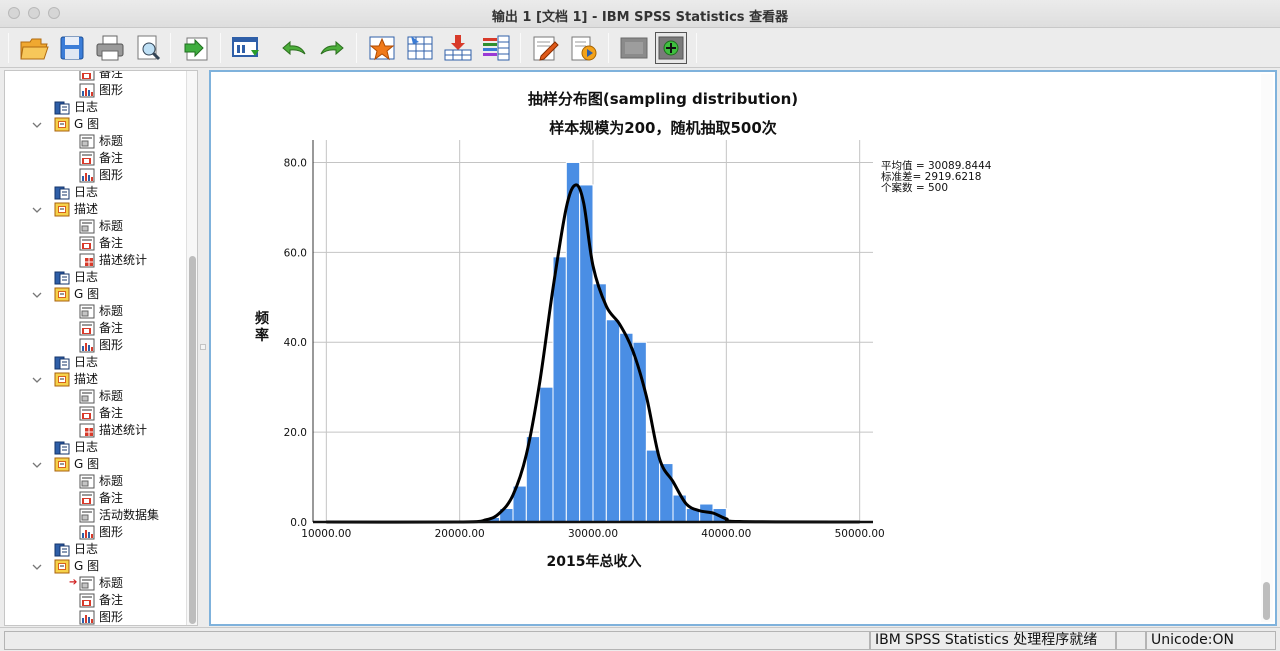  I want to click on outline-item: 活动数据集, so click(119, 515).